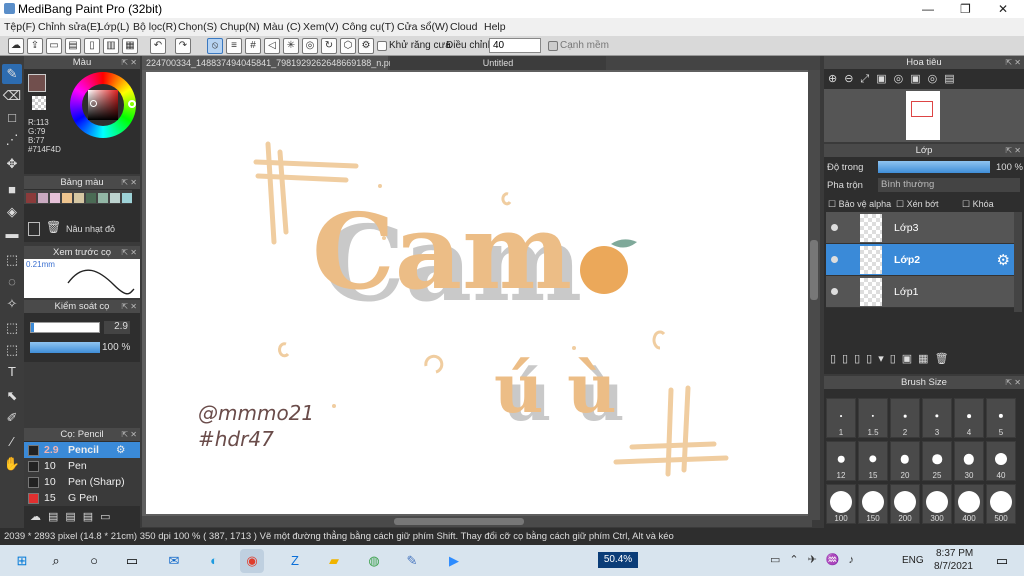 The width and height of the screenshot is (1024, 576). What do you see at coordinates (12, 260) in the screenshot?
I see `select-rect-tool-icon: ⬚` at bounding box center [12, 260].